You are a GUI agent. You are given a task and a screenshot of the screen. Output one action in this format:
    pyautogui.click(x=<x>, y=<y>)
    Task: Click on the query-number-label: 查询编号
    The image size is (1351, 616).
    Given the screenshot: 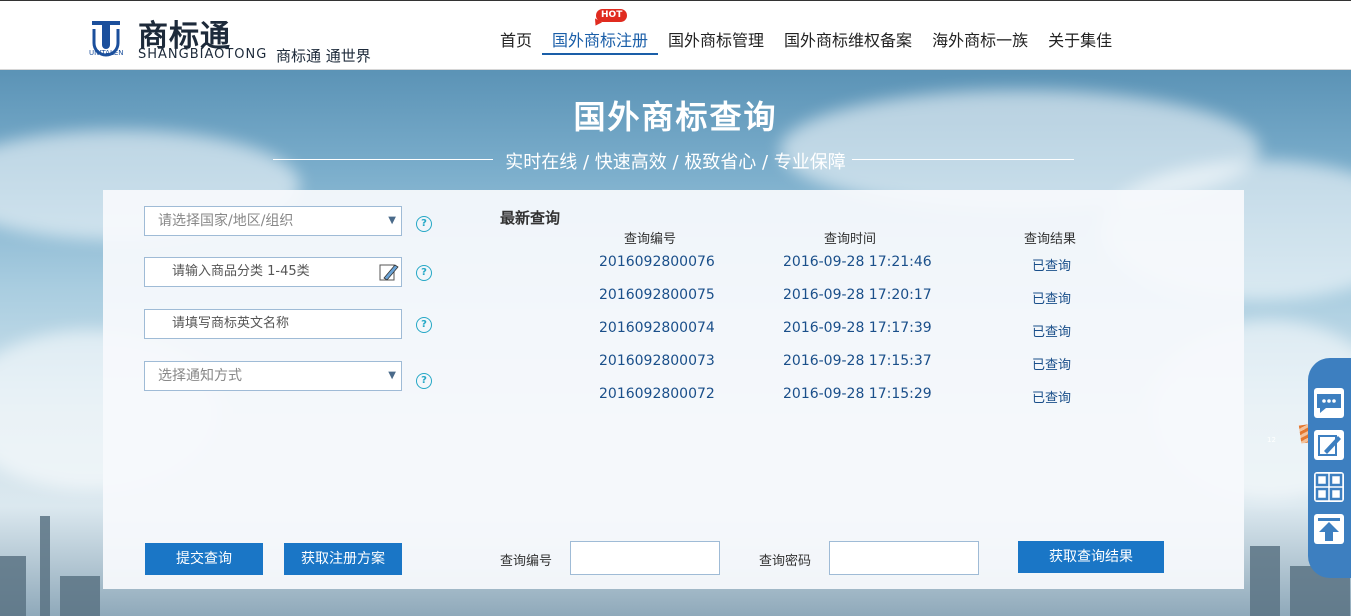 What is the action you would take?
    pyautogui.click(x=526, y=561)
    